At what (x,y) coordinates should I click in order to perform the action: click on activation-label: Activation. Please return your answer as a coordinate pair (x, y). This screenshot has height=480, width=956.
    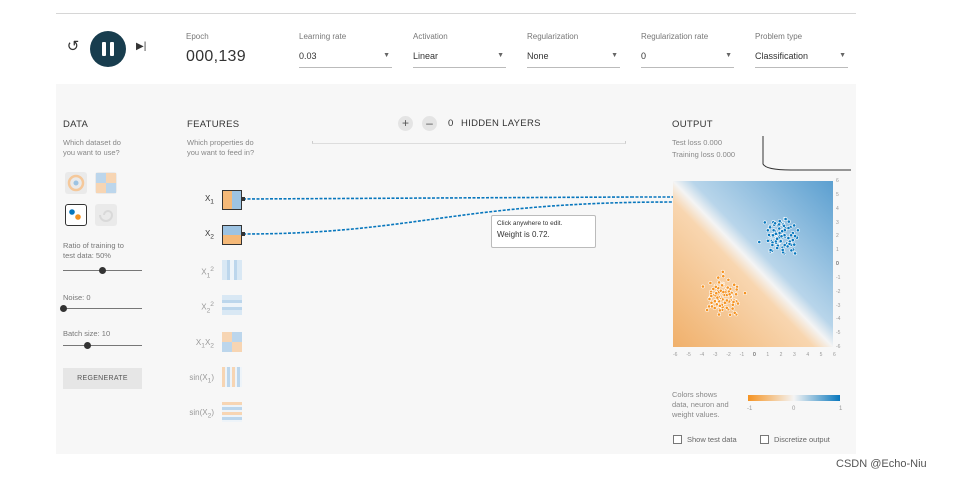
    Looking at the image, I should click on (430, 36).